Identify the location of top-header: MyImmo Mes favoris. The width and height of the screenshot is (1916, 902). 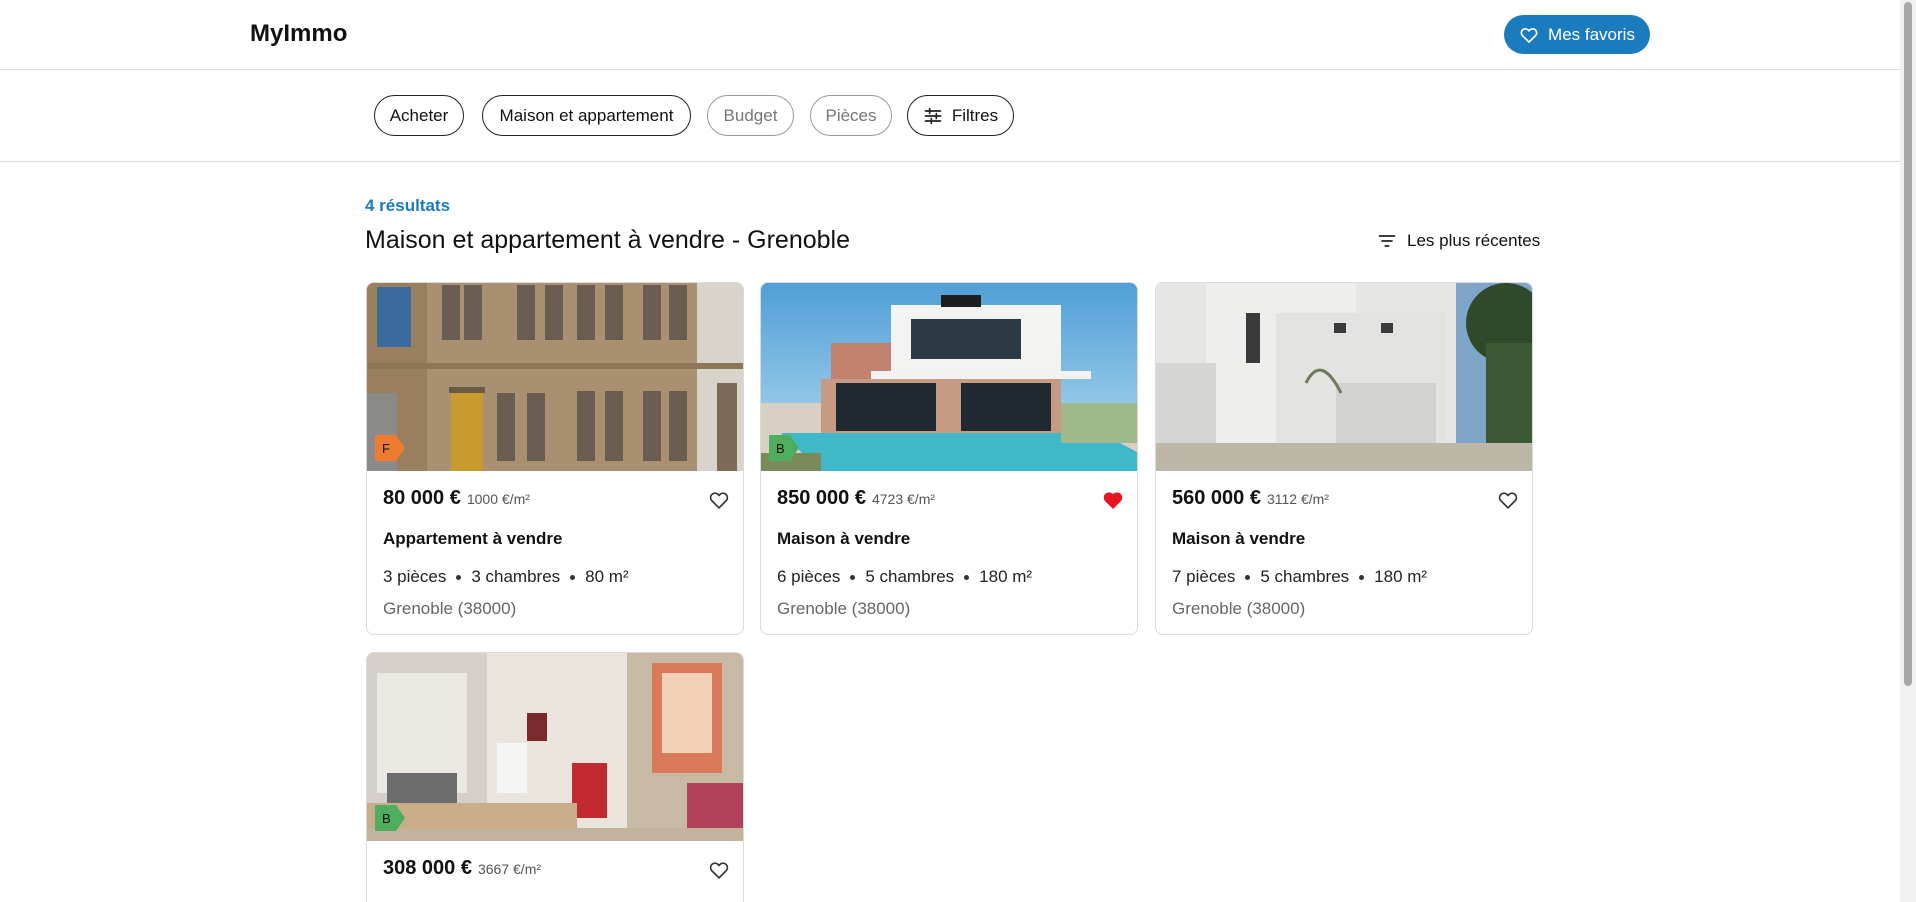
(950, 35).